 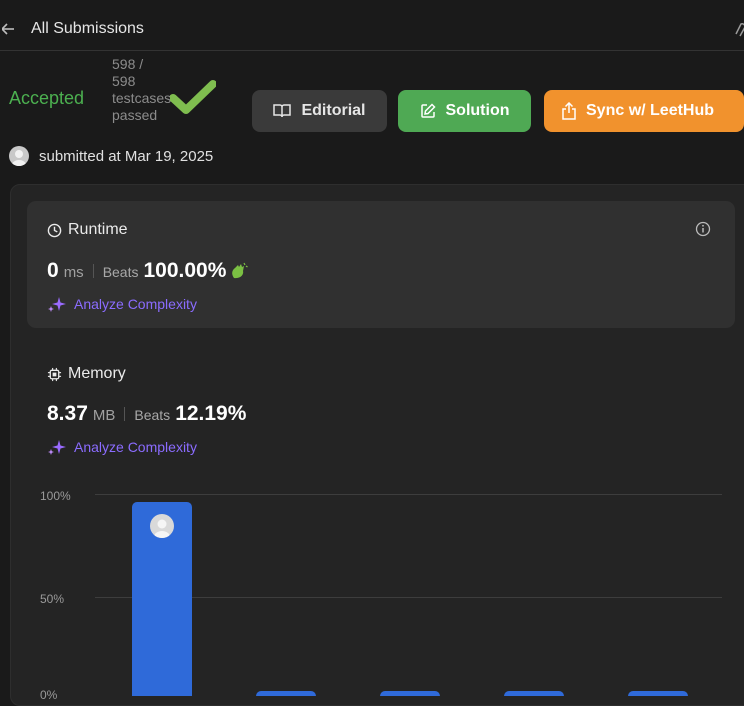 I want to click on testcases-line: 598 /, so click(x=128, y=64).